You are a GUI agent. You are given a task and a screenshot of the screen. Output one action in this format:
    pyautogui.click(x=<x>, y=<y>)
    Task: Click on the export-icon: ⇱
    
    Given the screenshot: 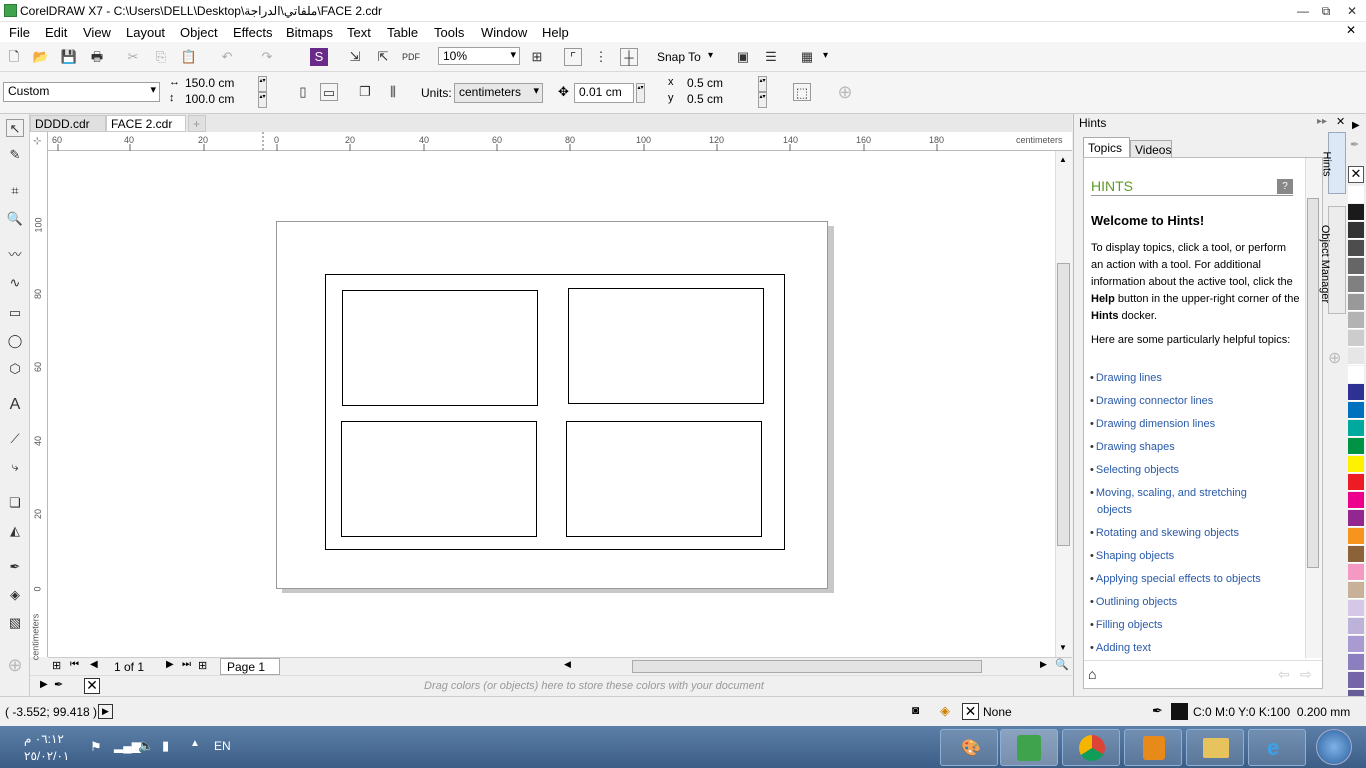 What is the action you would take?
    pyautogui.click(x=383, y=57)
    